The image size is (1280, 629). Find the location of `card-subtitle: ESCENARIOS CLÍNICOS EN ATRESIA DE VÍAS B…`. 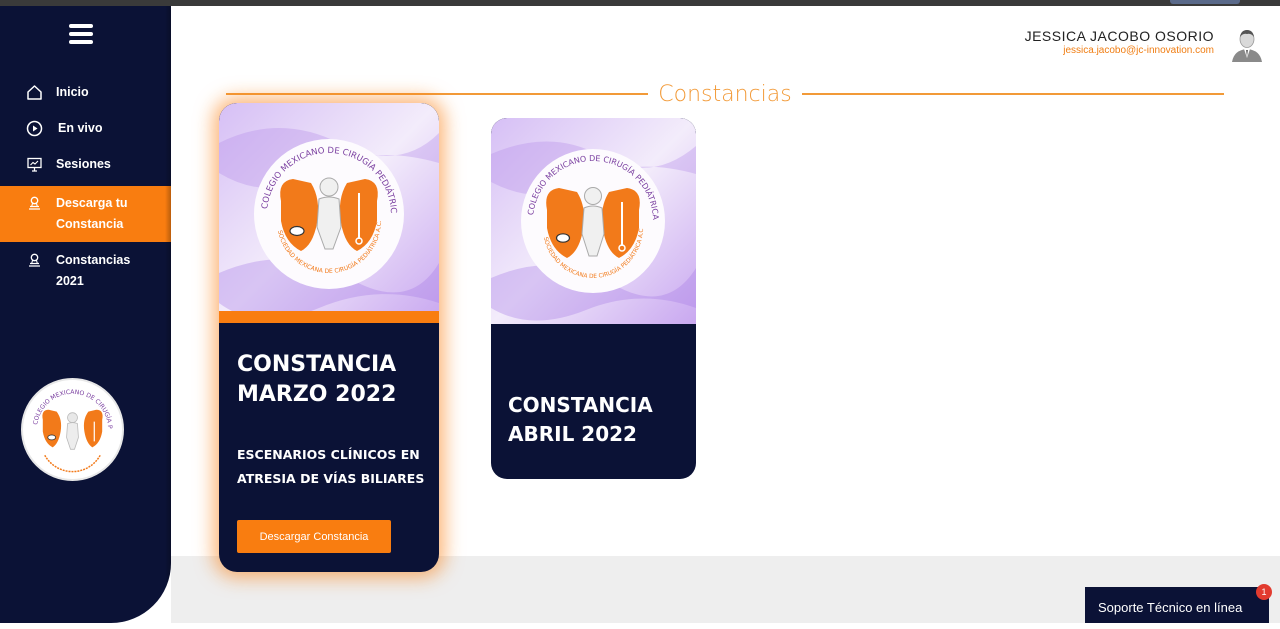

card-subtitle: ESCENARIOS CLÍNICOS EN ATRESIA DE VÍAS B… is located at coordinates (332, 467).